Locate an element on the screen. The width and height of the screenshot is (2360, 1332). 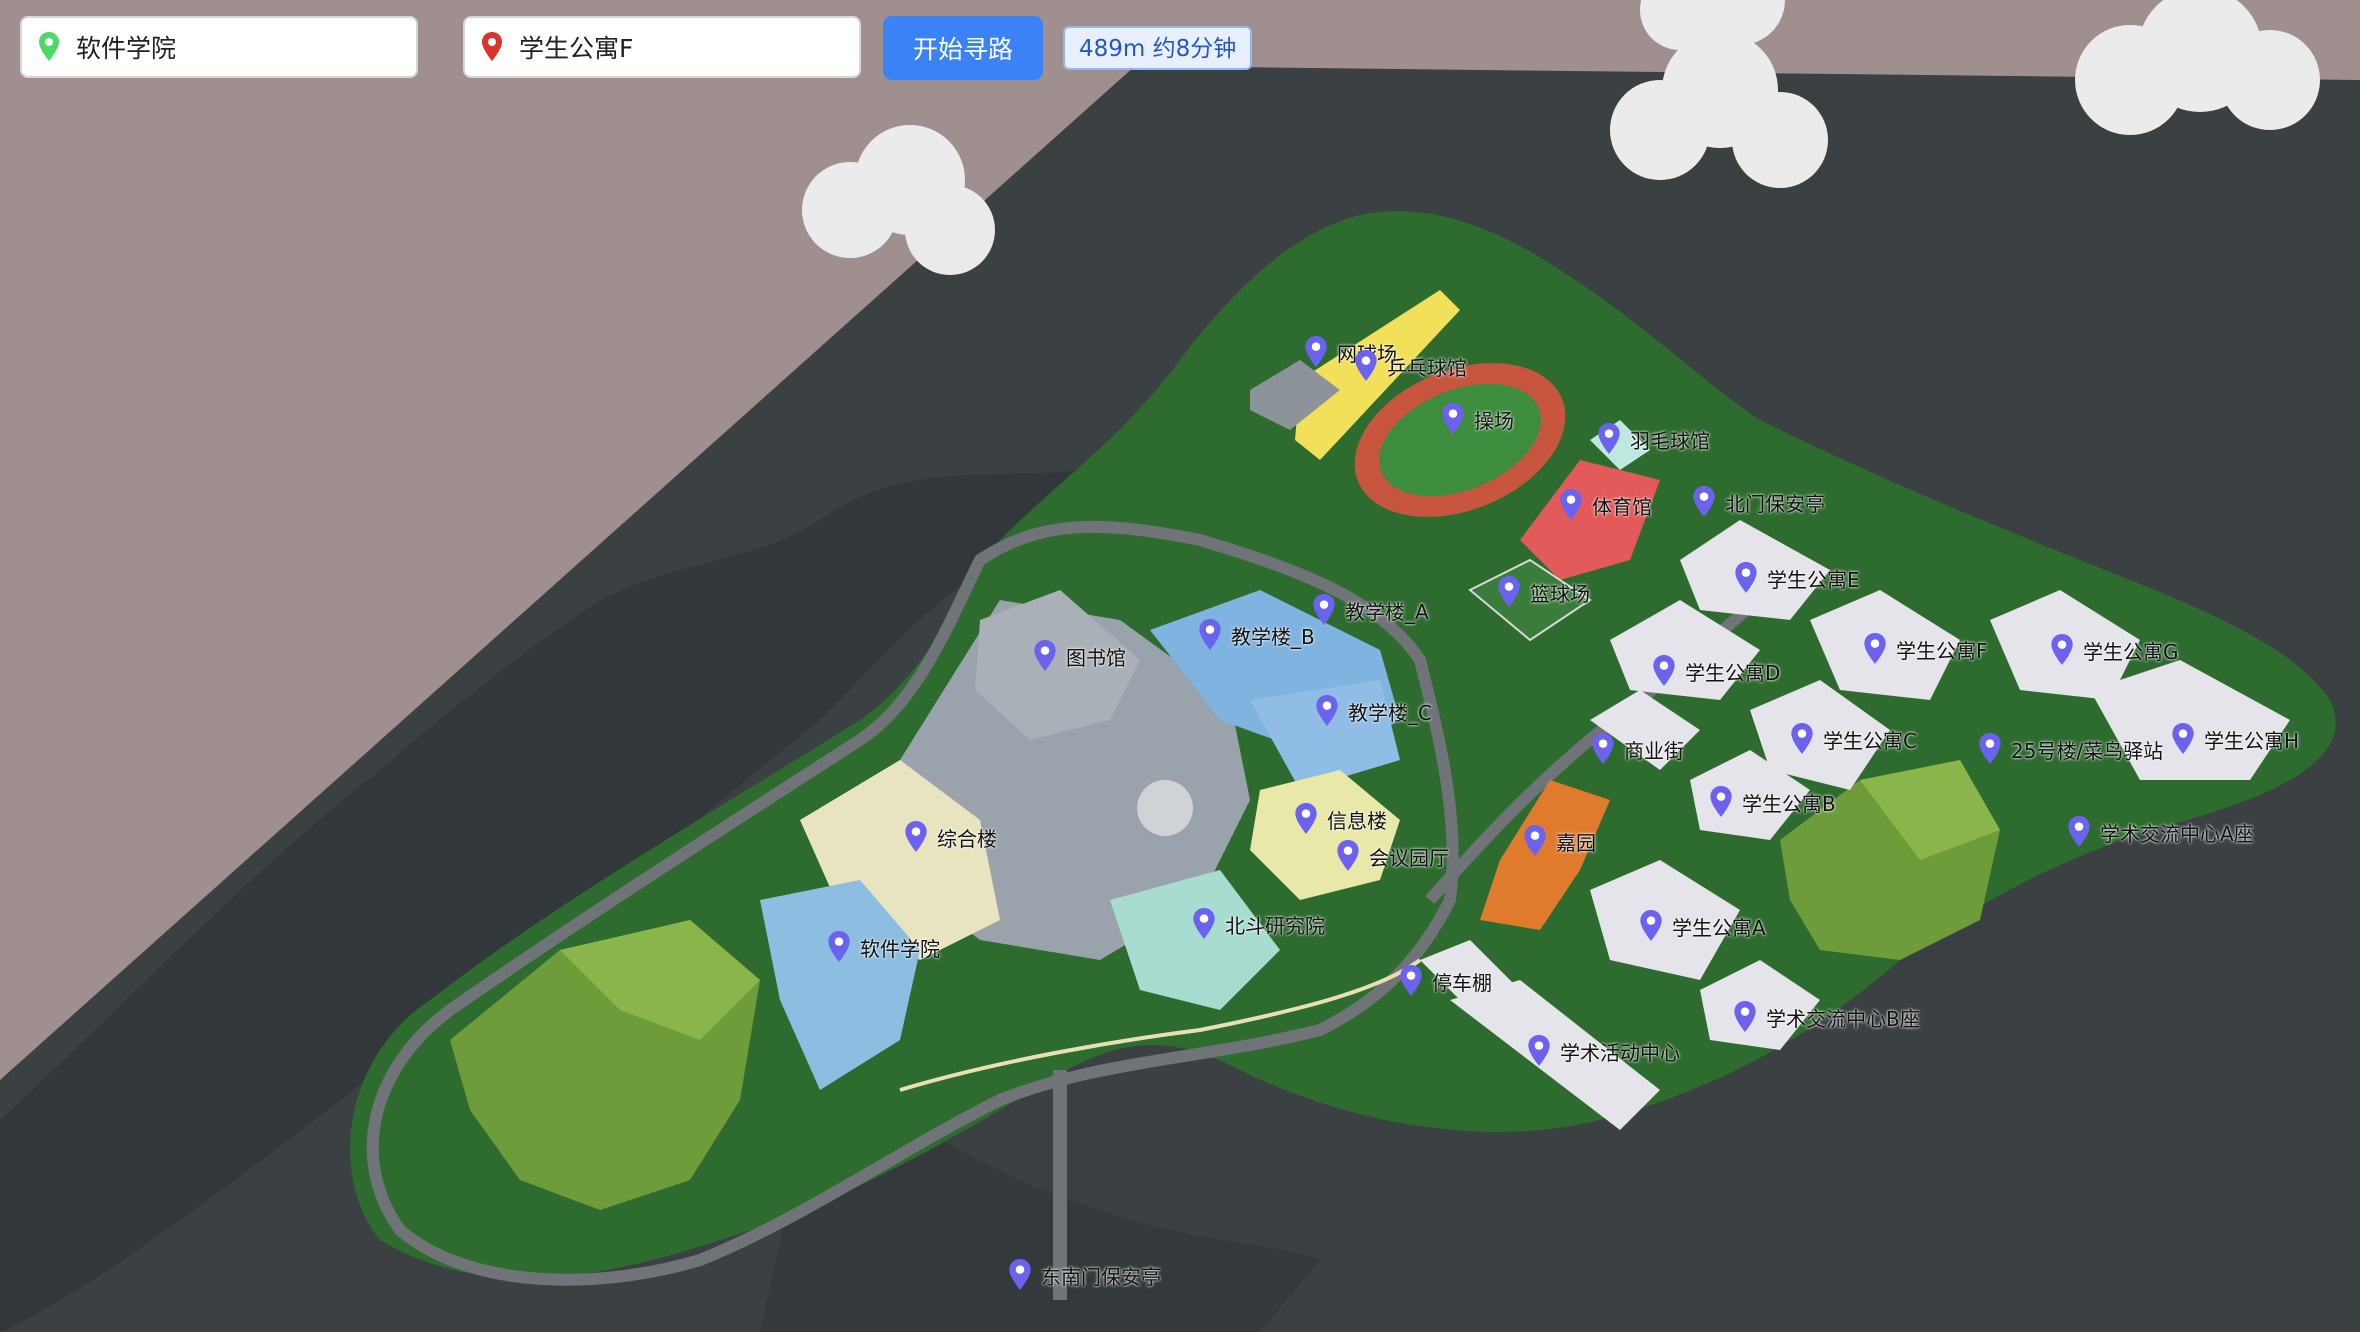
poi-label: 会议园厅 is located at coordinates (1409, 857).